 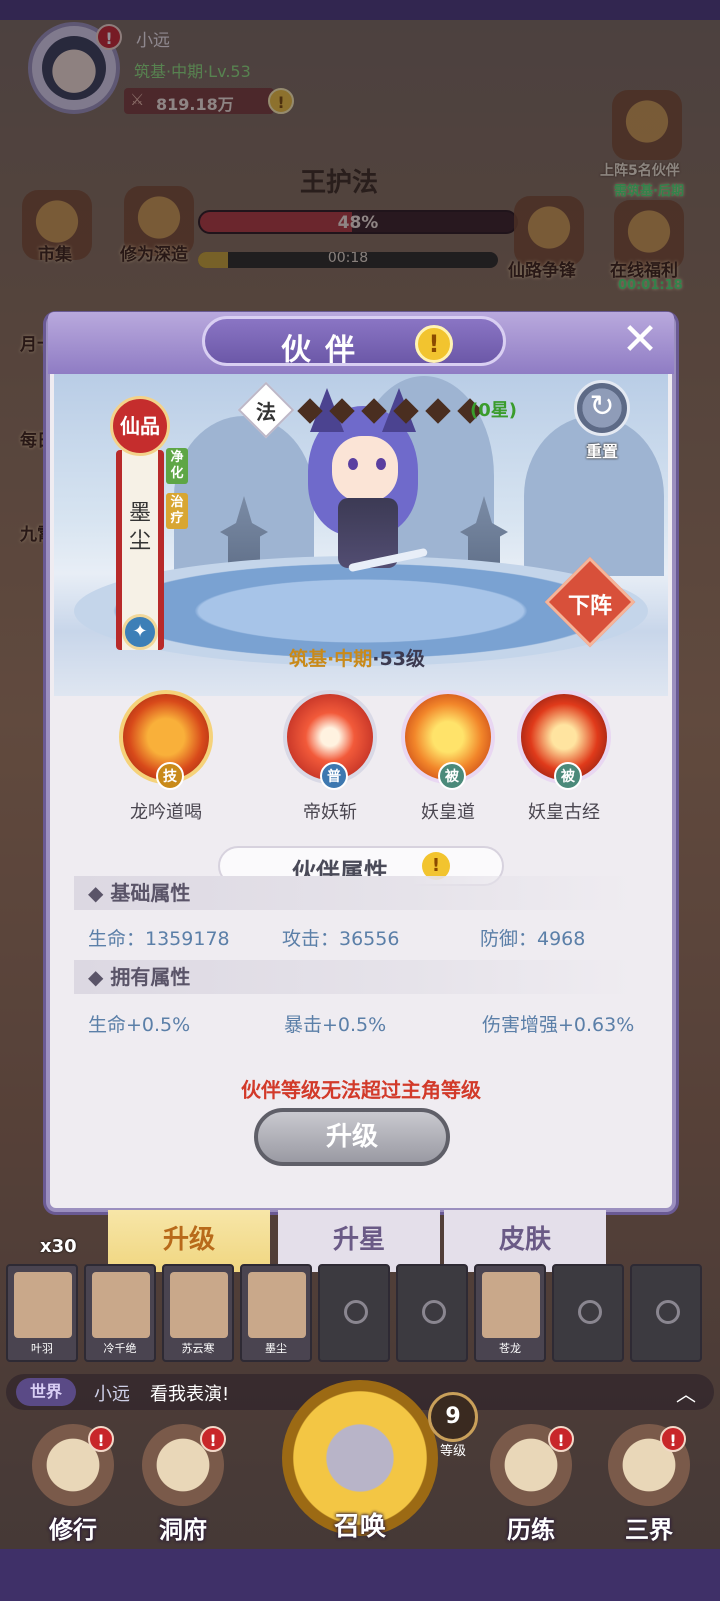 What do you see at coordinates (42, 1348) in the screenshot?
I see `partner-name: 叶羽` at bounding box center [42, 1348].